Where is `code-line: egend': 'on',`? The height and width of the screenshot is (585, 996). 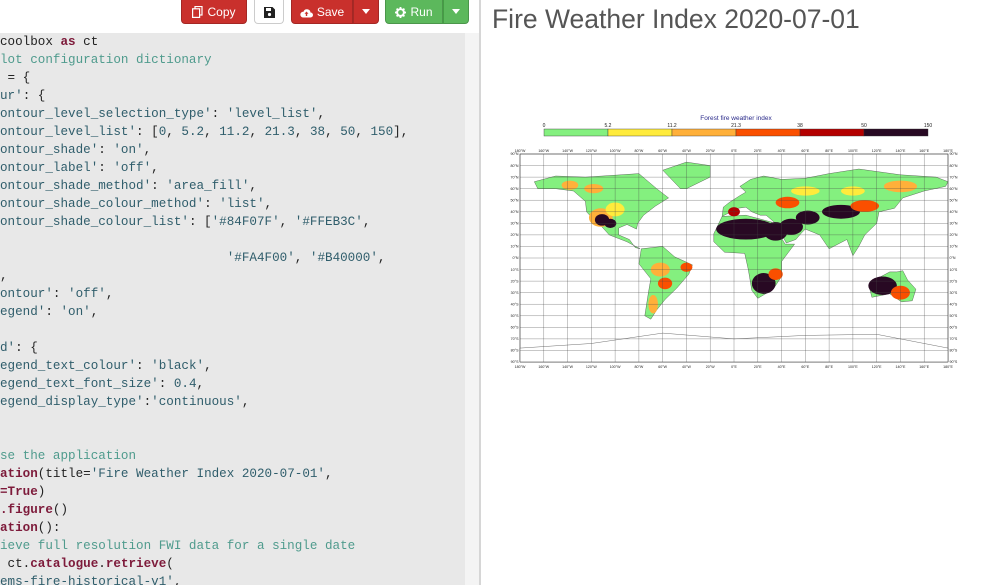
code-line: egend': 'on', is located at coordinates (49, 312).